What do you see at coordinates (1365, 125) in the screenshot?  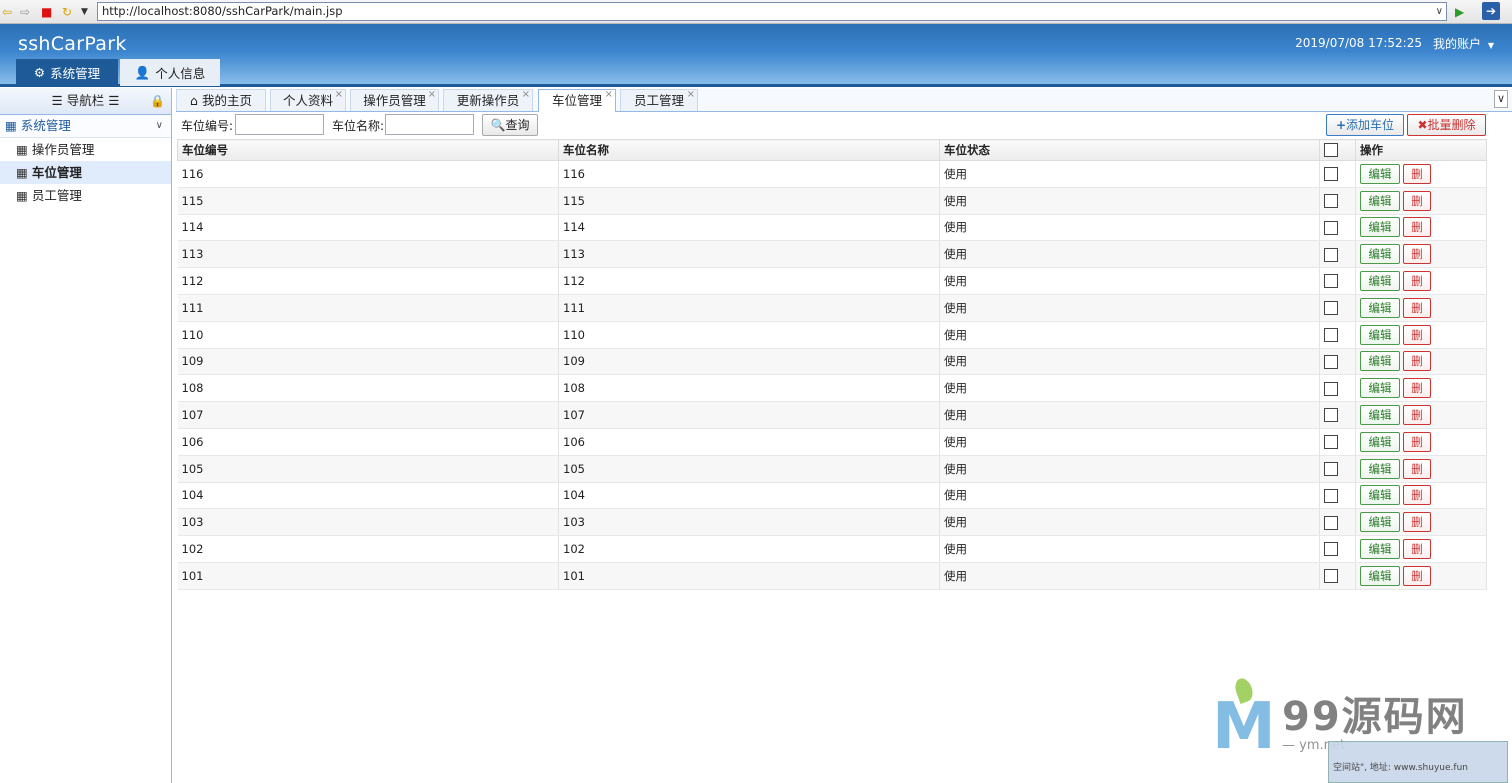 I see `add-parking-button: +添加车位` at bounding box center [1365, 125].